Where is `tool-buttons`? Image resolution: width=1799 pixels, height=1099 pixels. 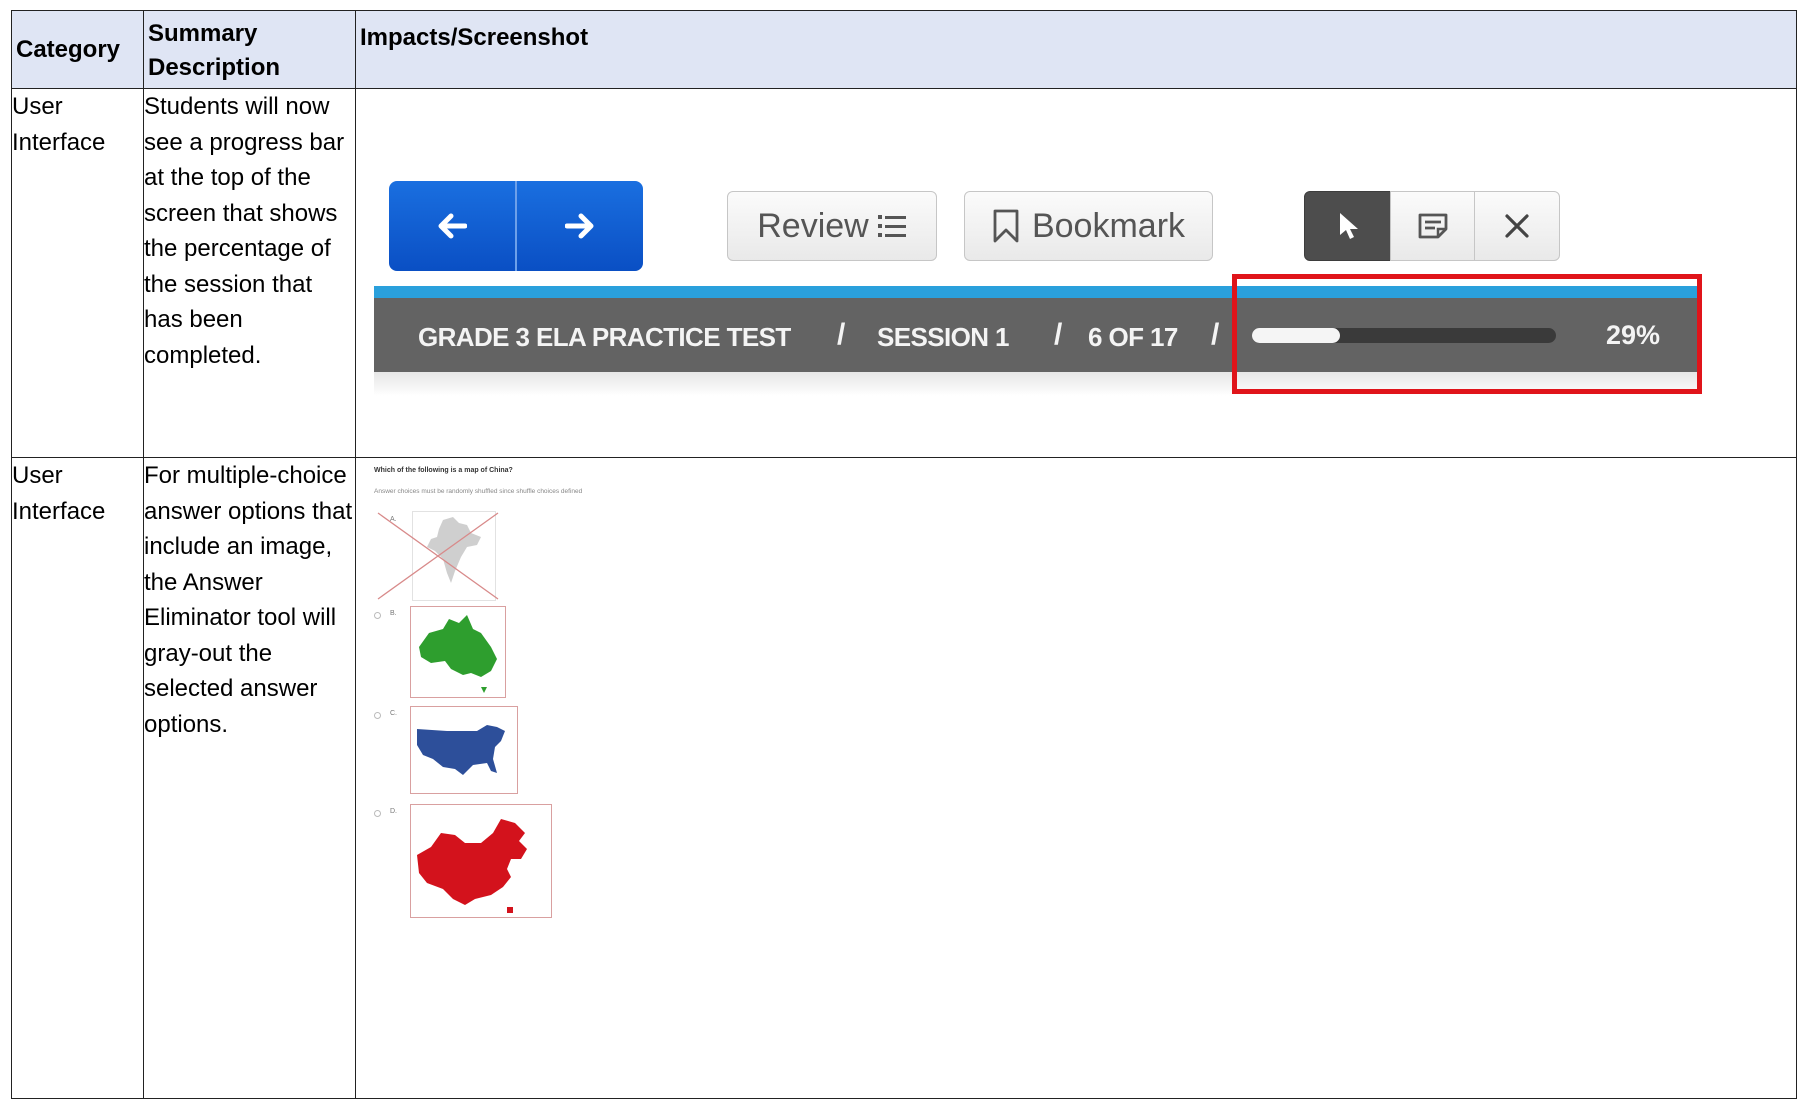
tool-buttons is located at coordinates (1432, 226).